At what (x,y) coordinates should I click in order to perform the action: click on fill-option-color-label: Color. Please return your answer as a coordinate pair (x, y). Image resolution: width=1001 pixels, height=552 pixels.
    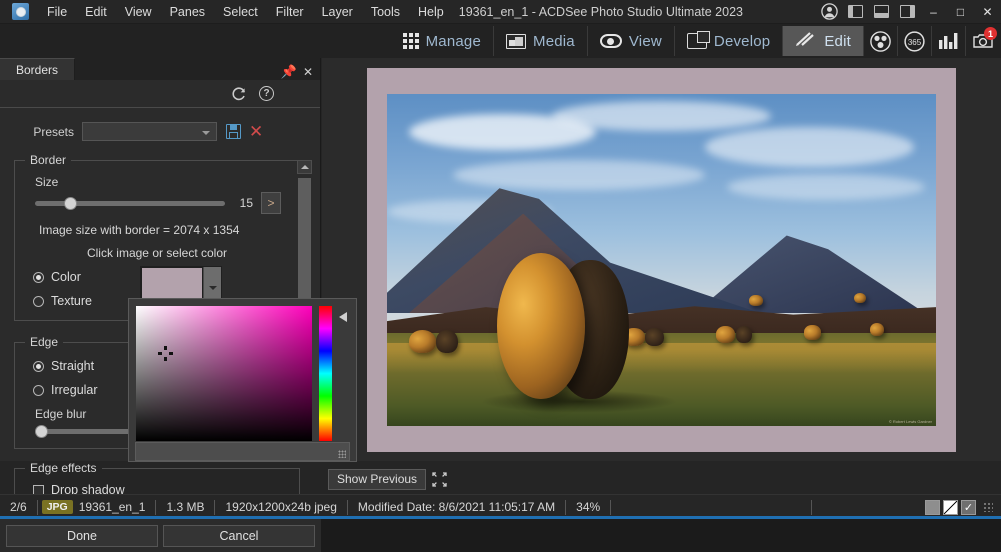
    Looking at the image, I should click on (66, 277).